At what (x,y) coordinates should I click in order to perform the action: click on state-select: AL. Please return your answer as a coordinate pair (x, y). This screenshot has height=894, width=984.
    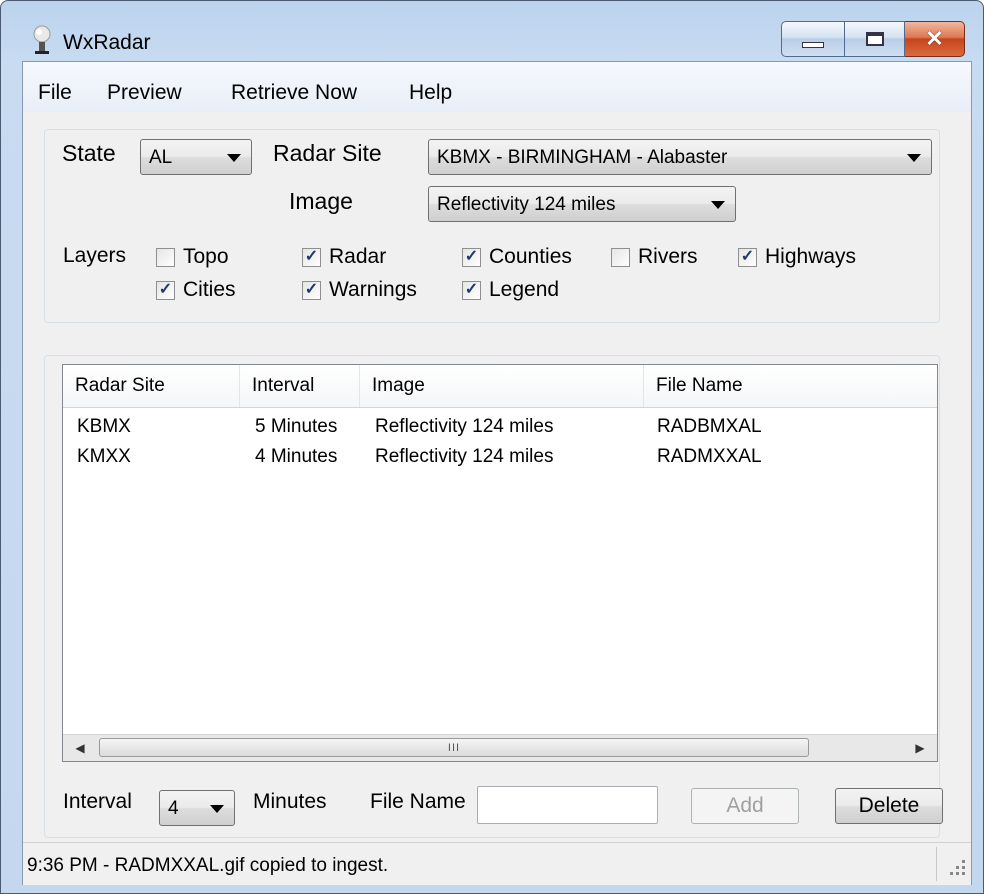
    Looking at the image, I should click on (196, 157).